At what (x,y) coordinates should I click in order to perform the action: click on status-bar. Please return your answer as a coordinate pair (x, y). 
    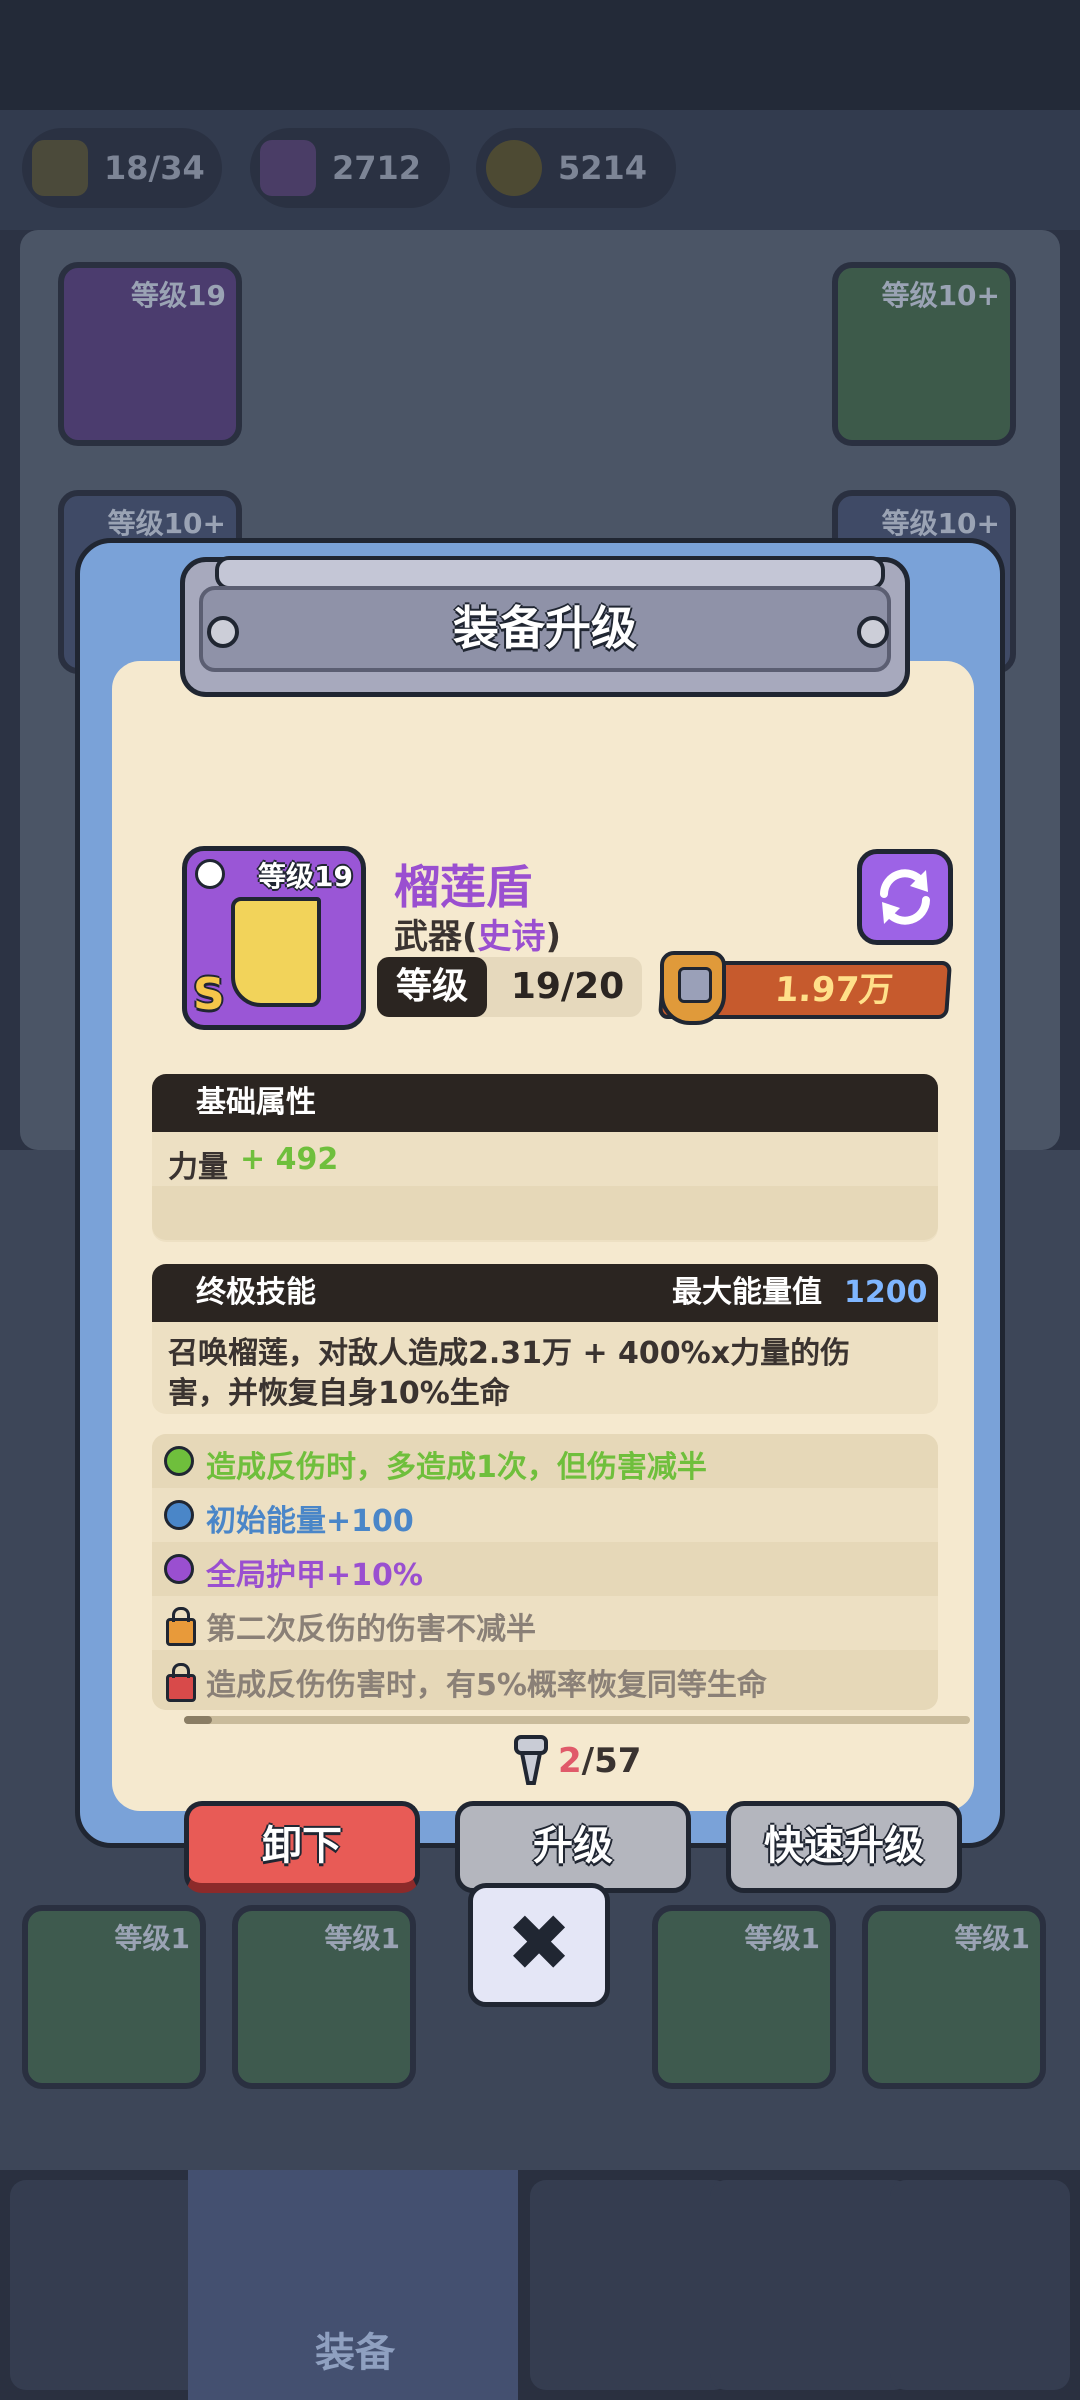
    Looking at the image, I should click on (540, 55).